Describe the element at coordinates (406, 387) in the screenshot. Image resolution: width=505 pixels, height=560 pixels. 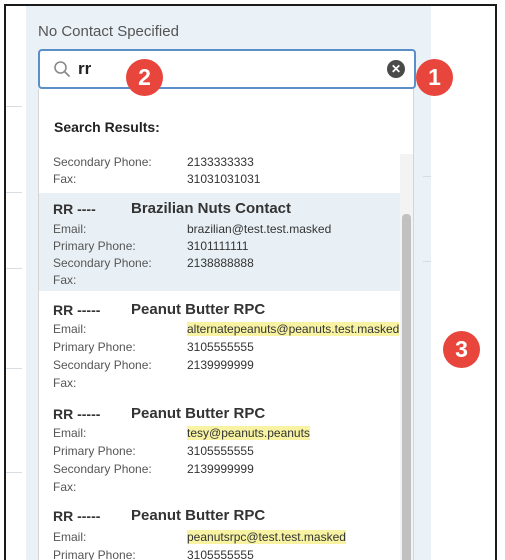
I see `scrollbar-thumb` at that location.